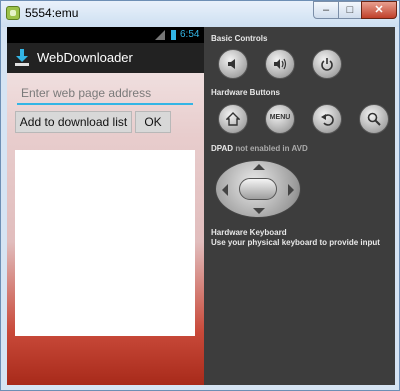  Describe the element at coordinates (153, 122) in the screenshot. I see `ok-button: OK` at that location.